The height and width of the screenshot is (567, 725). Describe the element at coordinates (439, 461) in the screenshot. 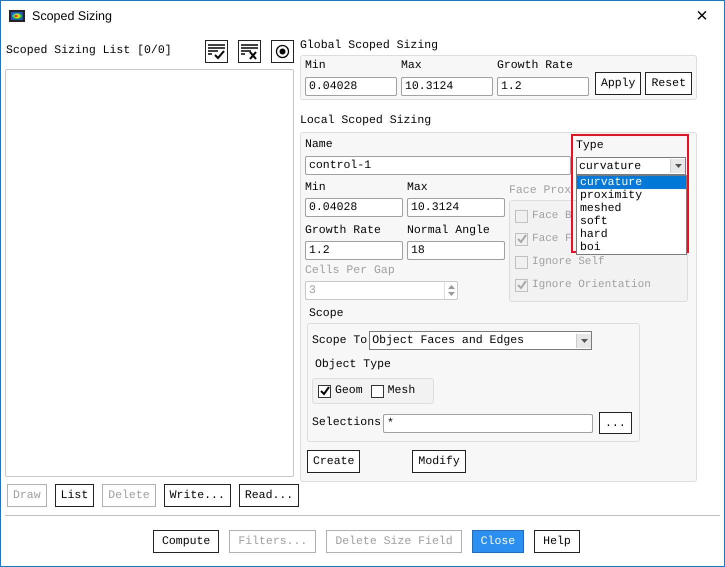

I see `local-action-button: Modify` at that location.